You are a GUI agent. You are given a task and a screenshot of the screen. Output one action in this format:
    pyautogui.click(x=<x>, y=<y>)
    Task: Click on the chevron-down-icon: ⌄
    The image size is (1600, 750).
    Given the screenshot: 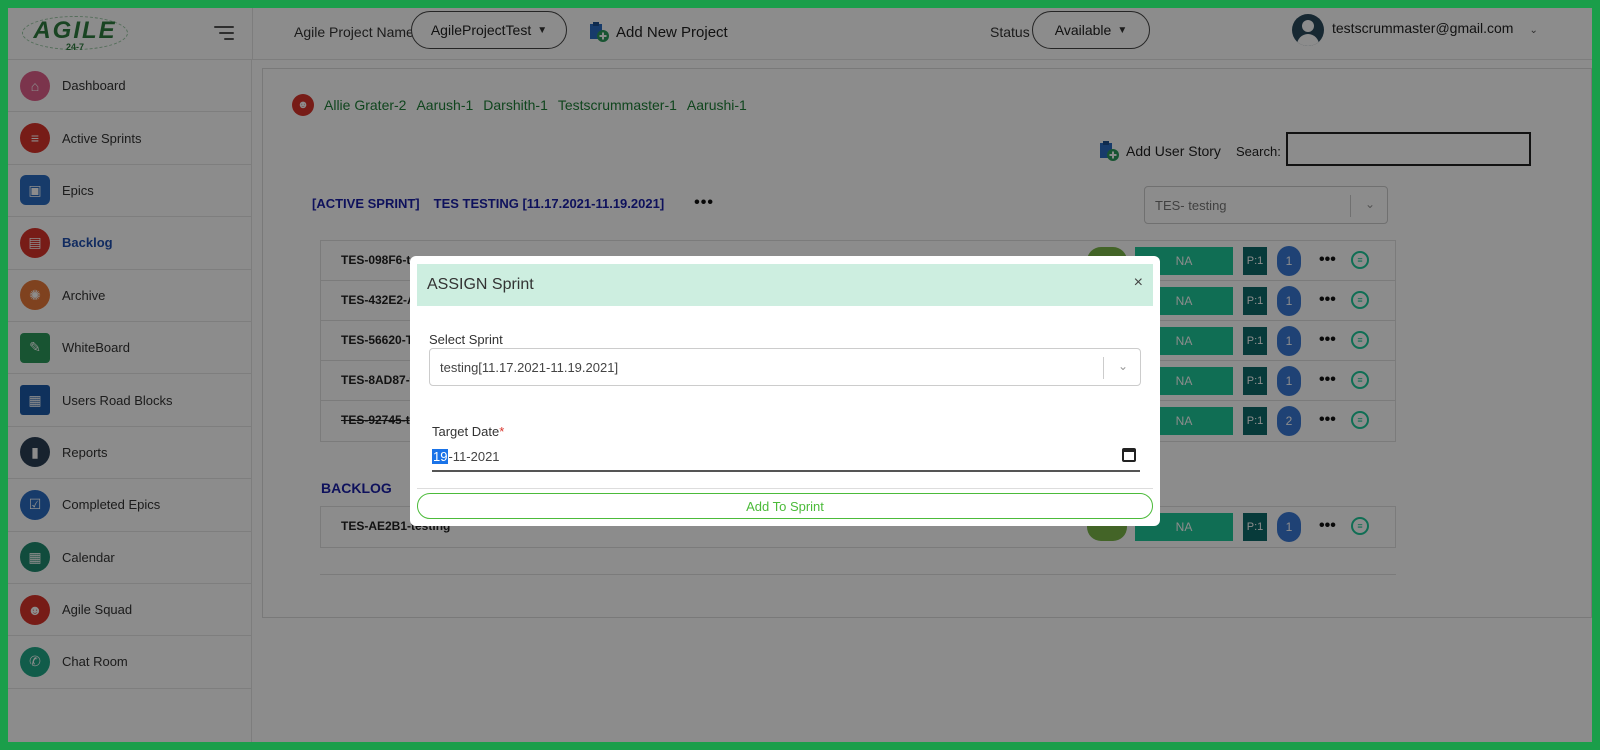 What is the action you would take?
    pyautogui.click(x=1122, y=366)
    